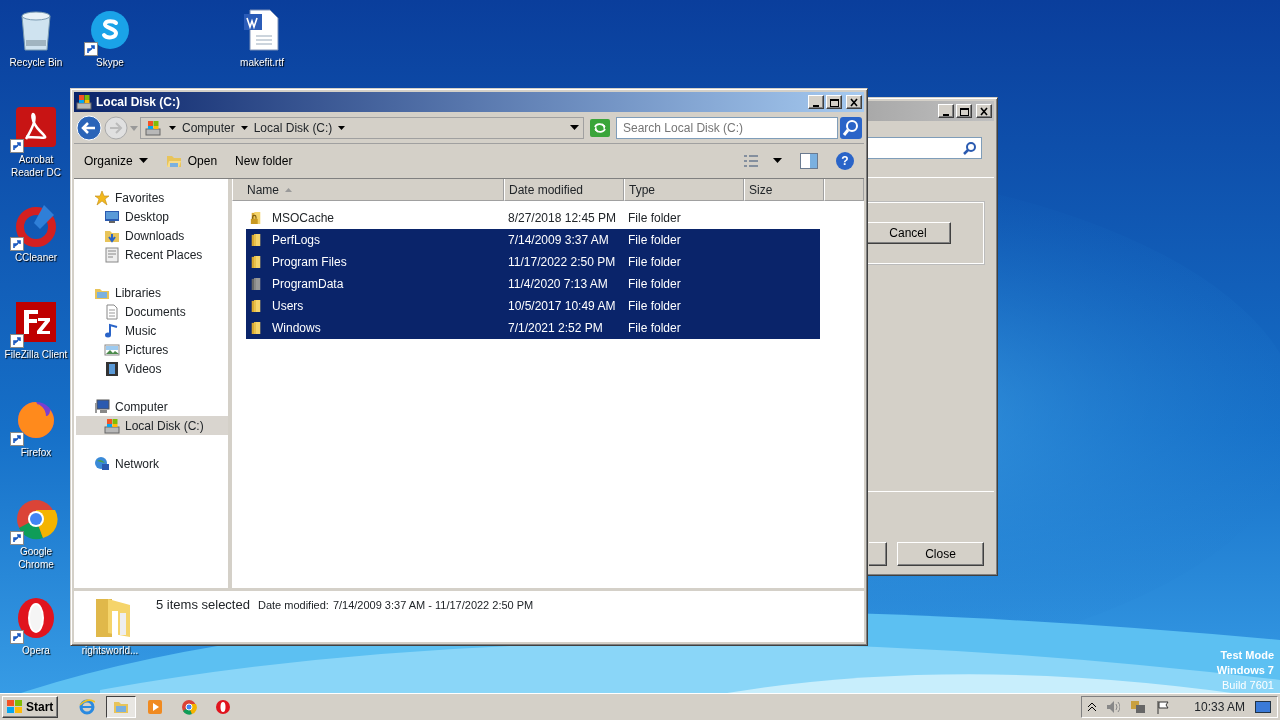 The width and height of the screenshot is (1280, 720). I want to click on cancel-button: Cancel, so click(908, 233).